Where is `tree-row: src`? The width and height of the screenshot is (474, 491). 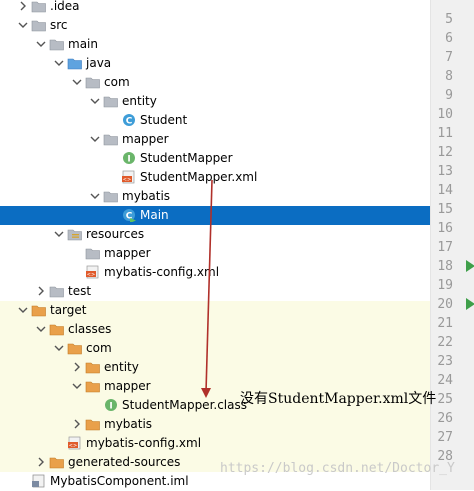
tree-row: src is located at coordinates (215, 25).